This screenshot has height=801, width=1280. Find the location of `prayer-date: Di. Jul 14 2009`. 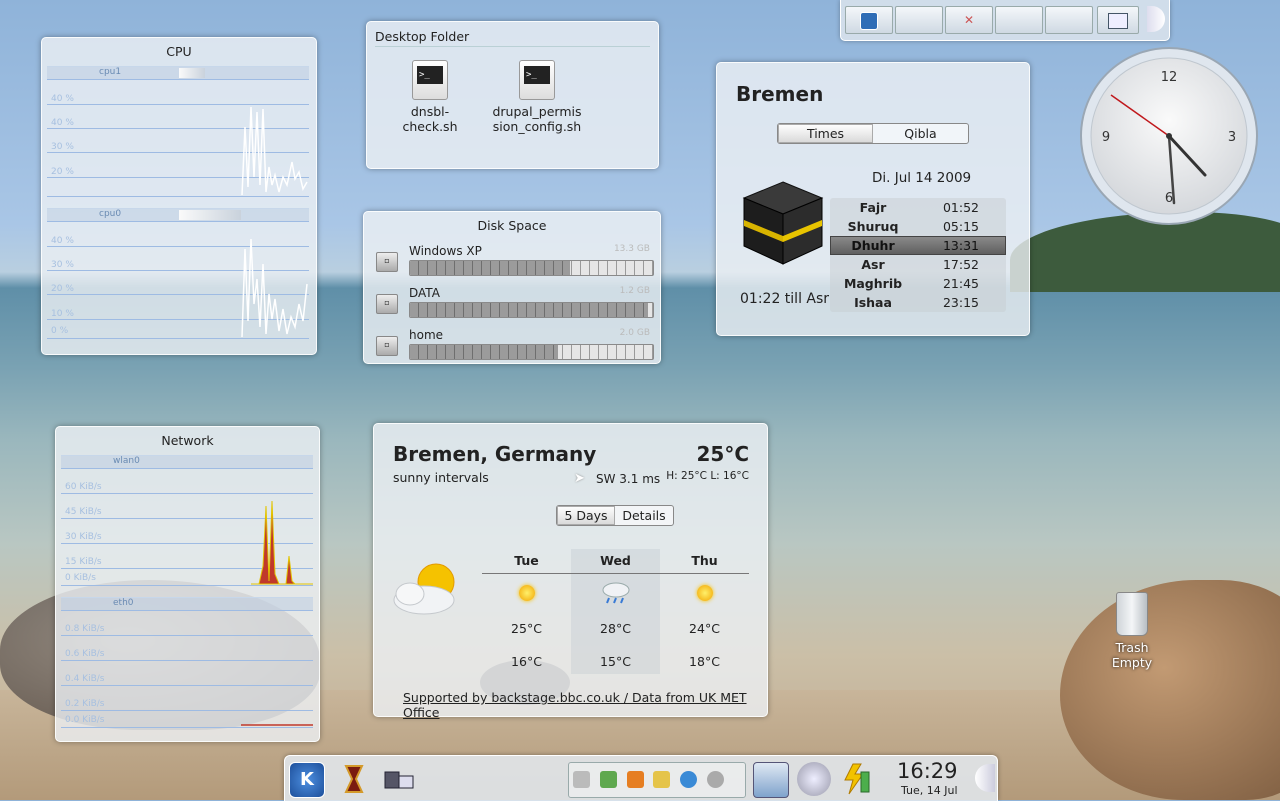

prayer-date: Di. Jul 14 2009 is located at coordinates (922, 178).